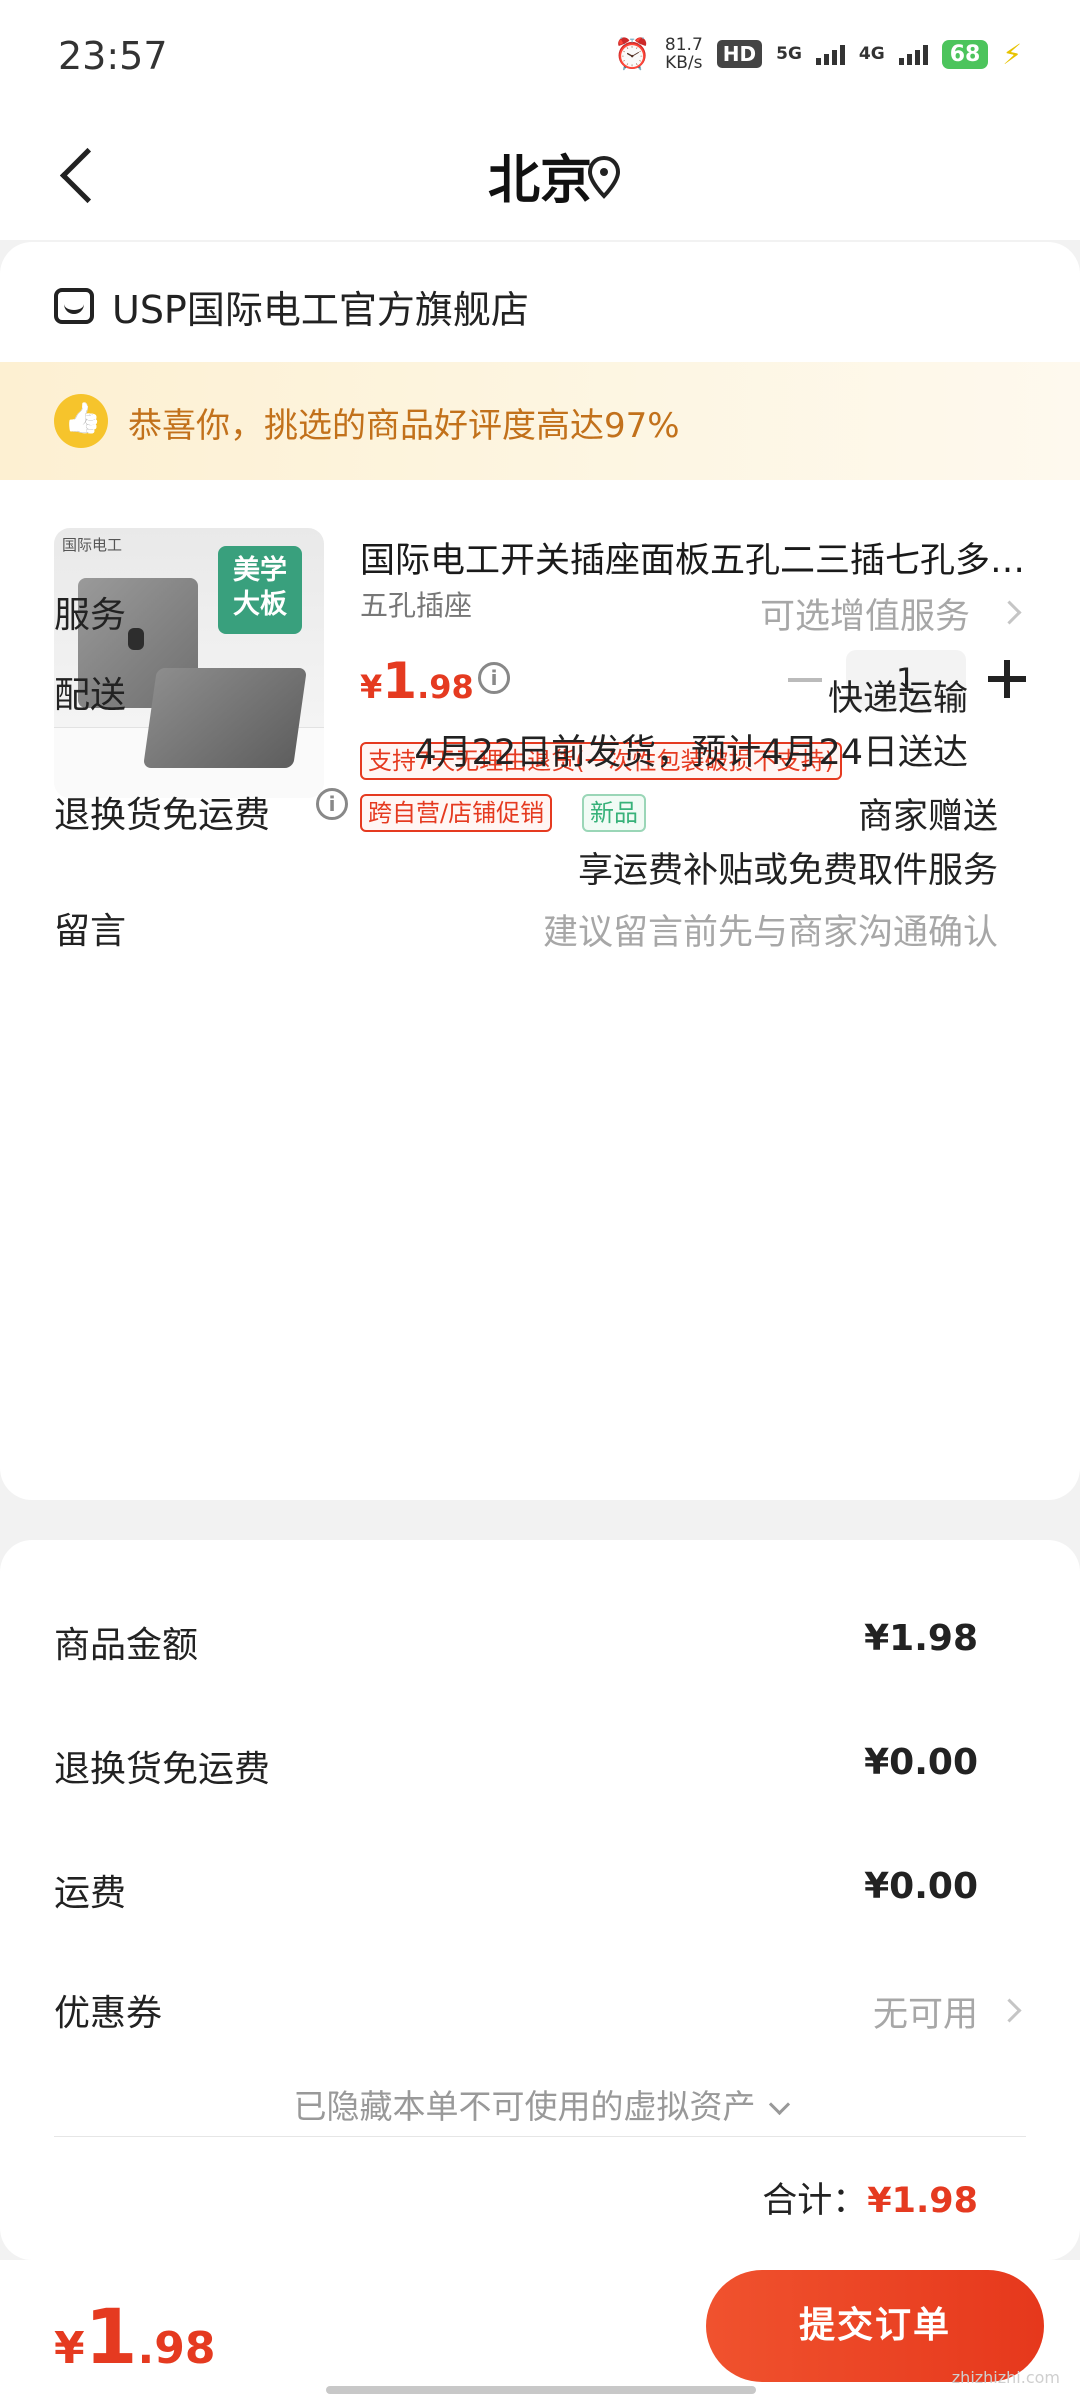 Image resolution: width=1080 pixels, height=2400 pixels. What do you see at coordinates (927, 817) in the screenshot?
I see `return-fee-value: 商家赠送` at bounding box center [927, 817].